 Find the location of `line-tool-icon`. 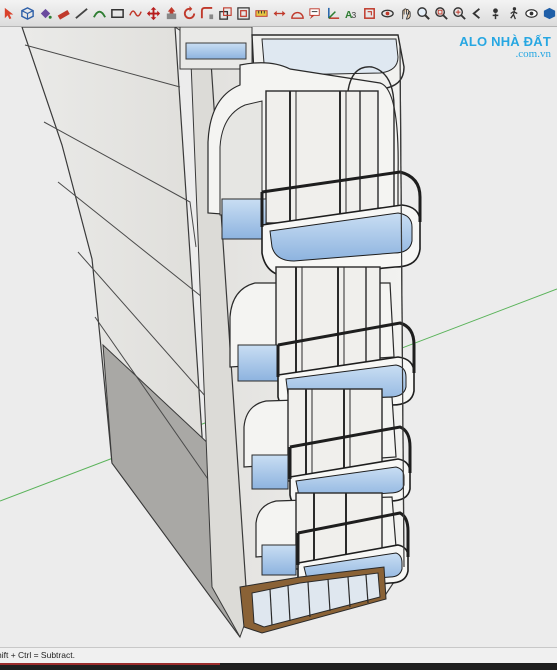

line-tool-icon is located at coordinates (81, 13).